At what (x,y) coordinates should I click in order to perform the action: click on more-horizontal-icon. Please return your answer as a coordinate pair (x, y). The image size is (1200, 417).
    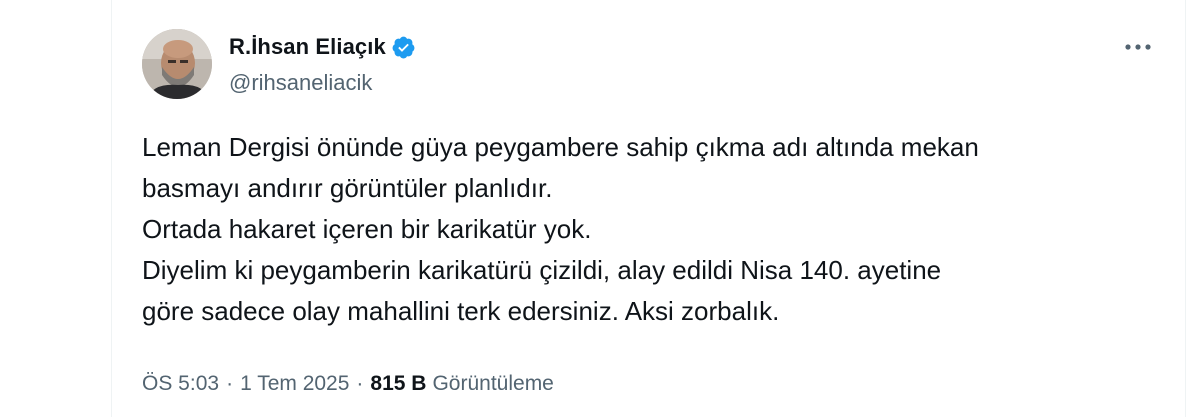
    Looking at the image, I should click on (1138, 47).